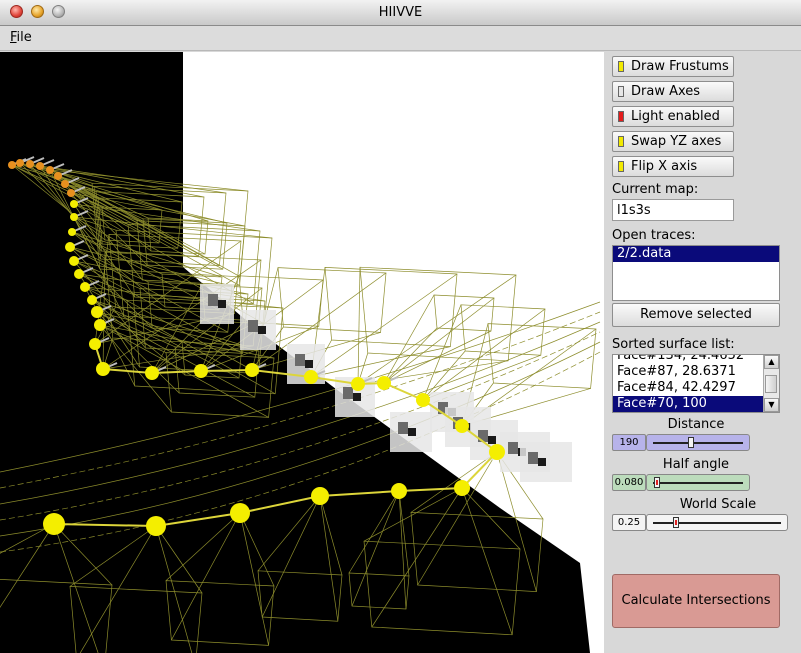  What do you see at coordinates (696, 254) in the screenshot?
I see `list-item: 2/2.data` at bounding box center [696, 254].